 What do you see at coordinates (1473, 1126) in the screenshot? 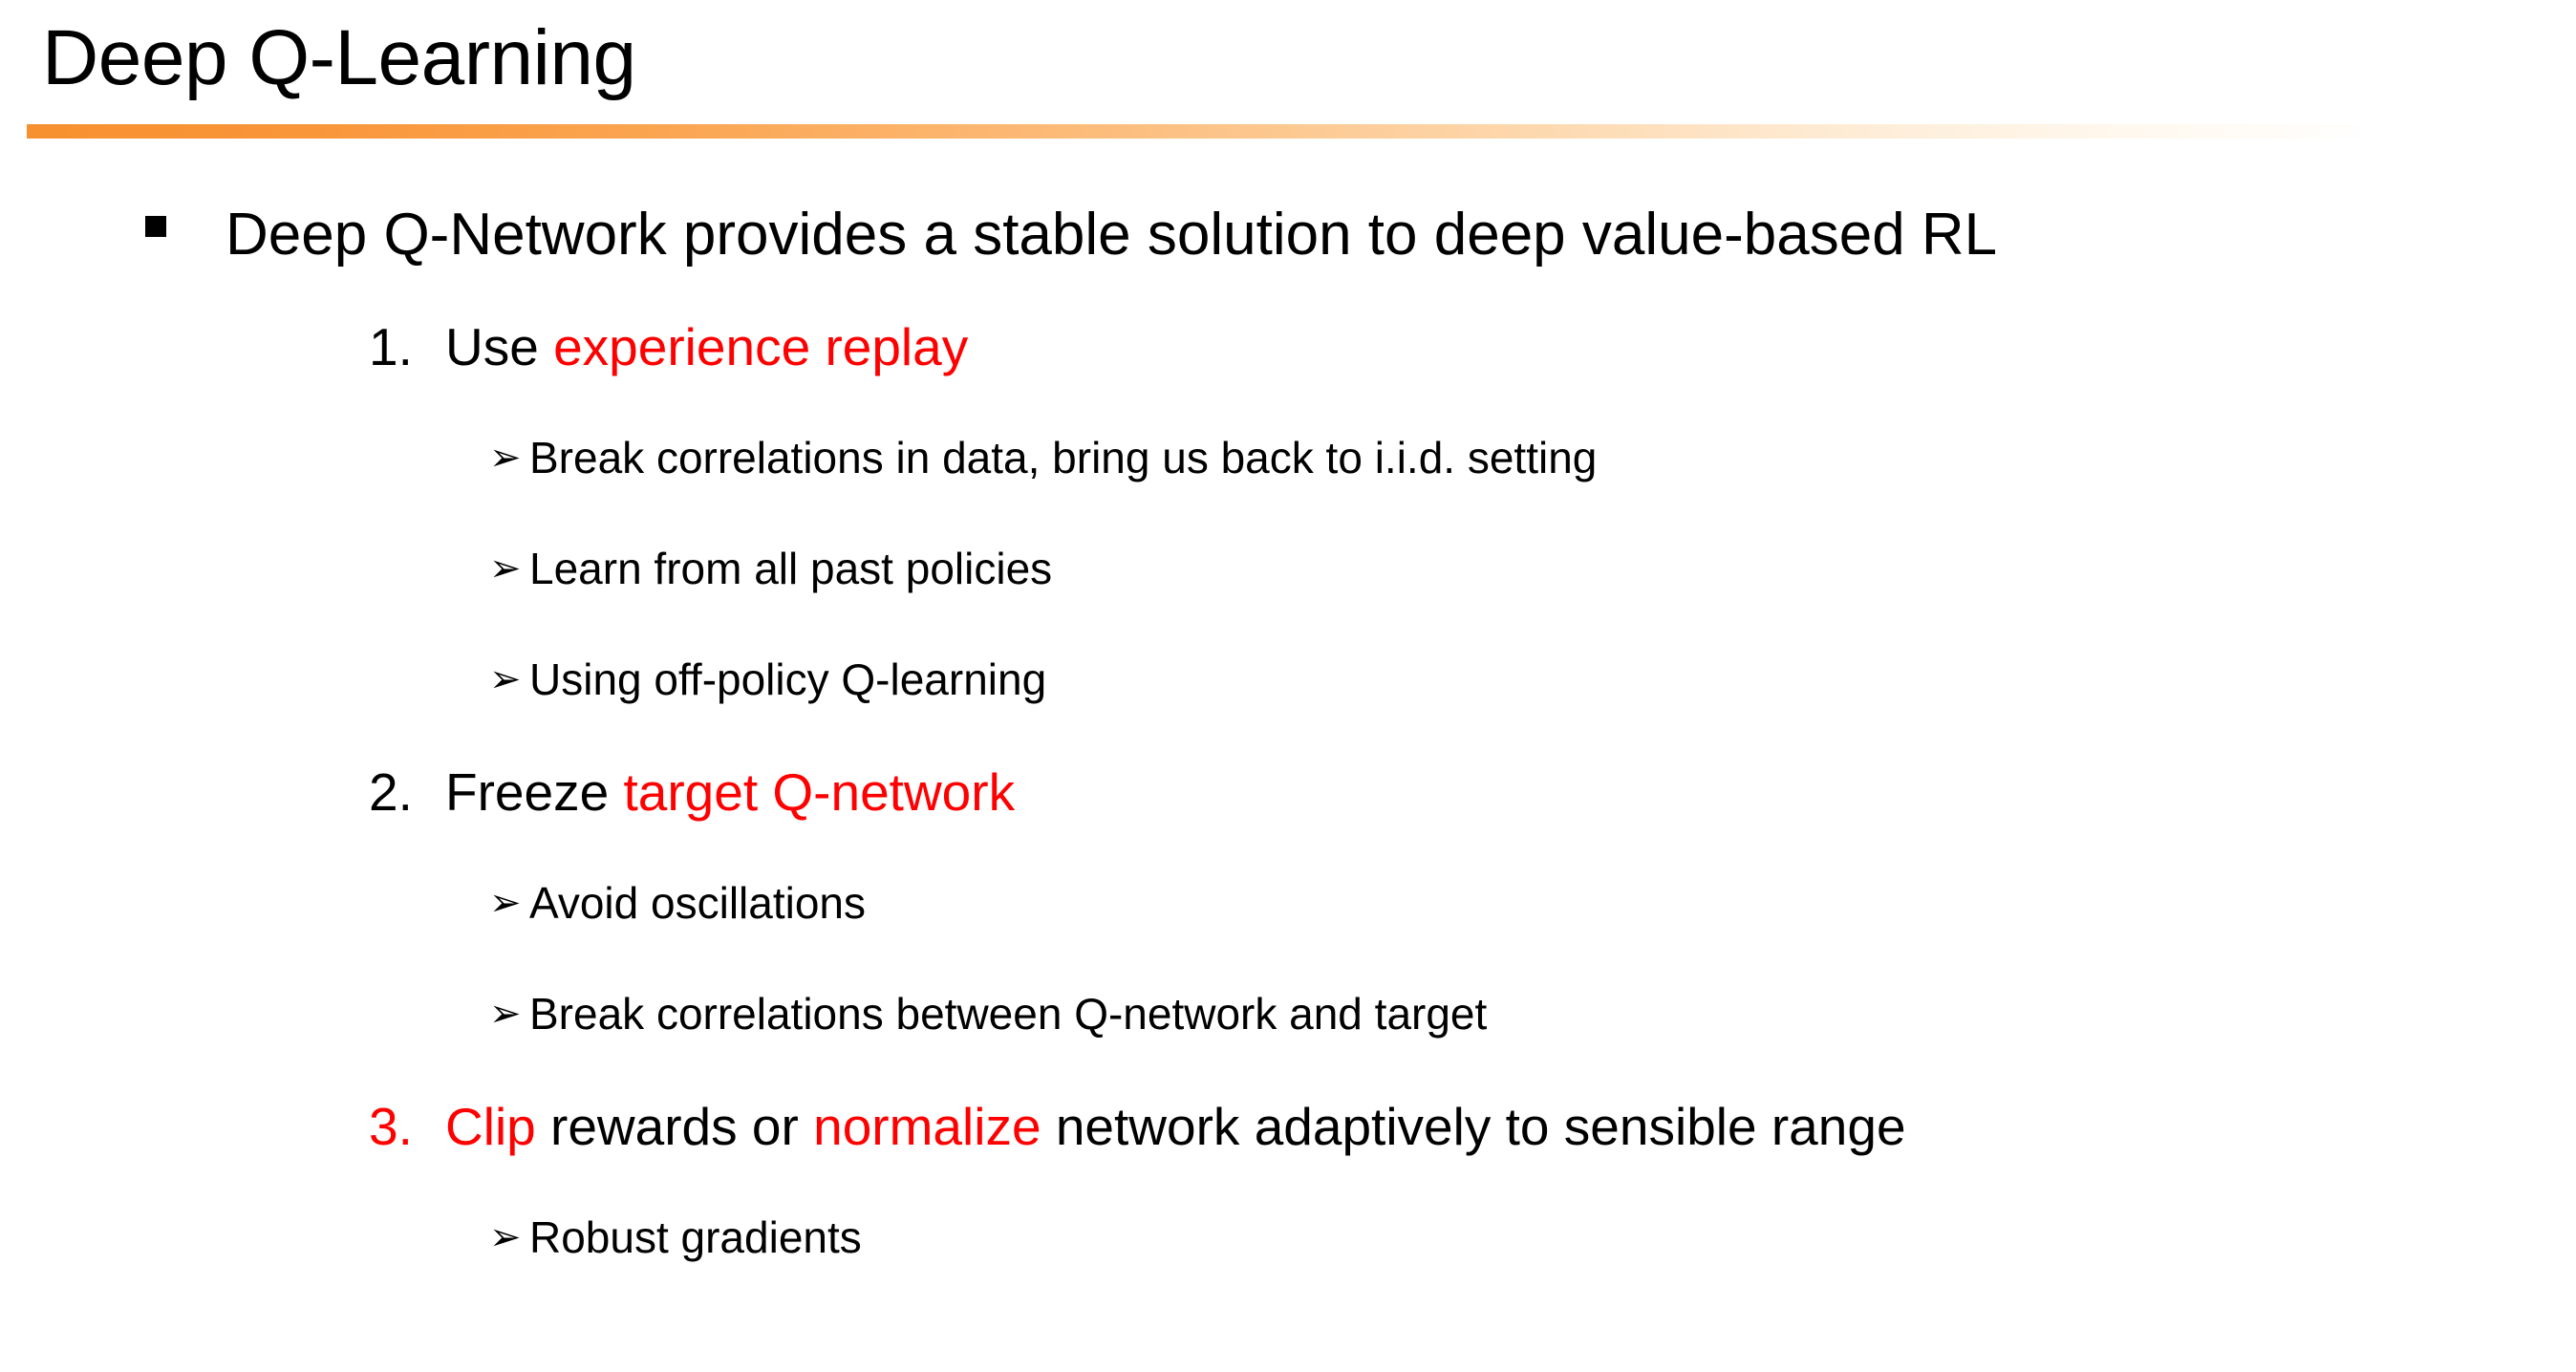
I see `plain-text: network adaptively to sensible range` at bounding box center [1473, 1126].